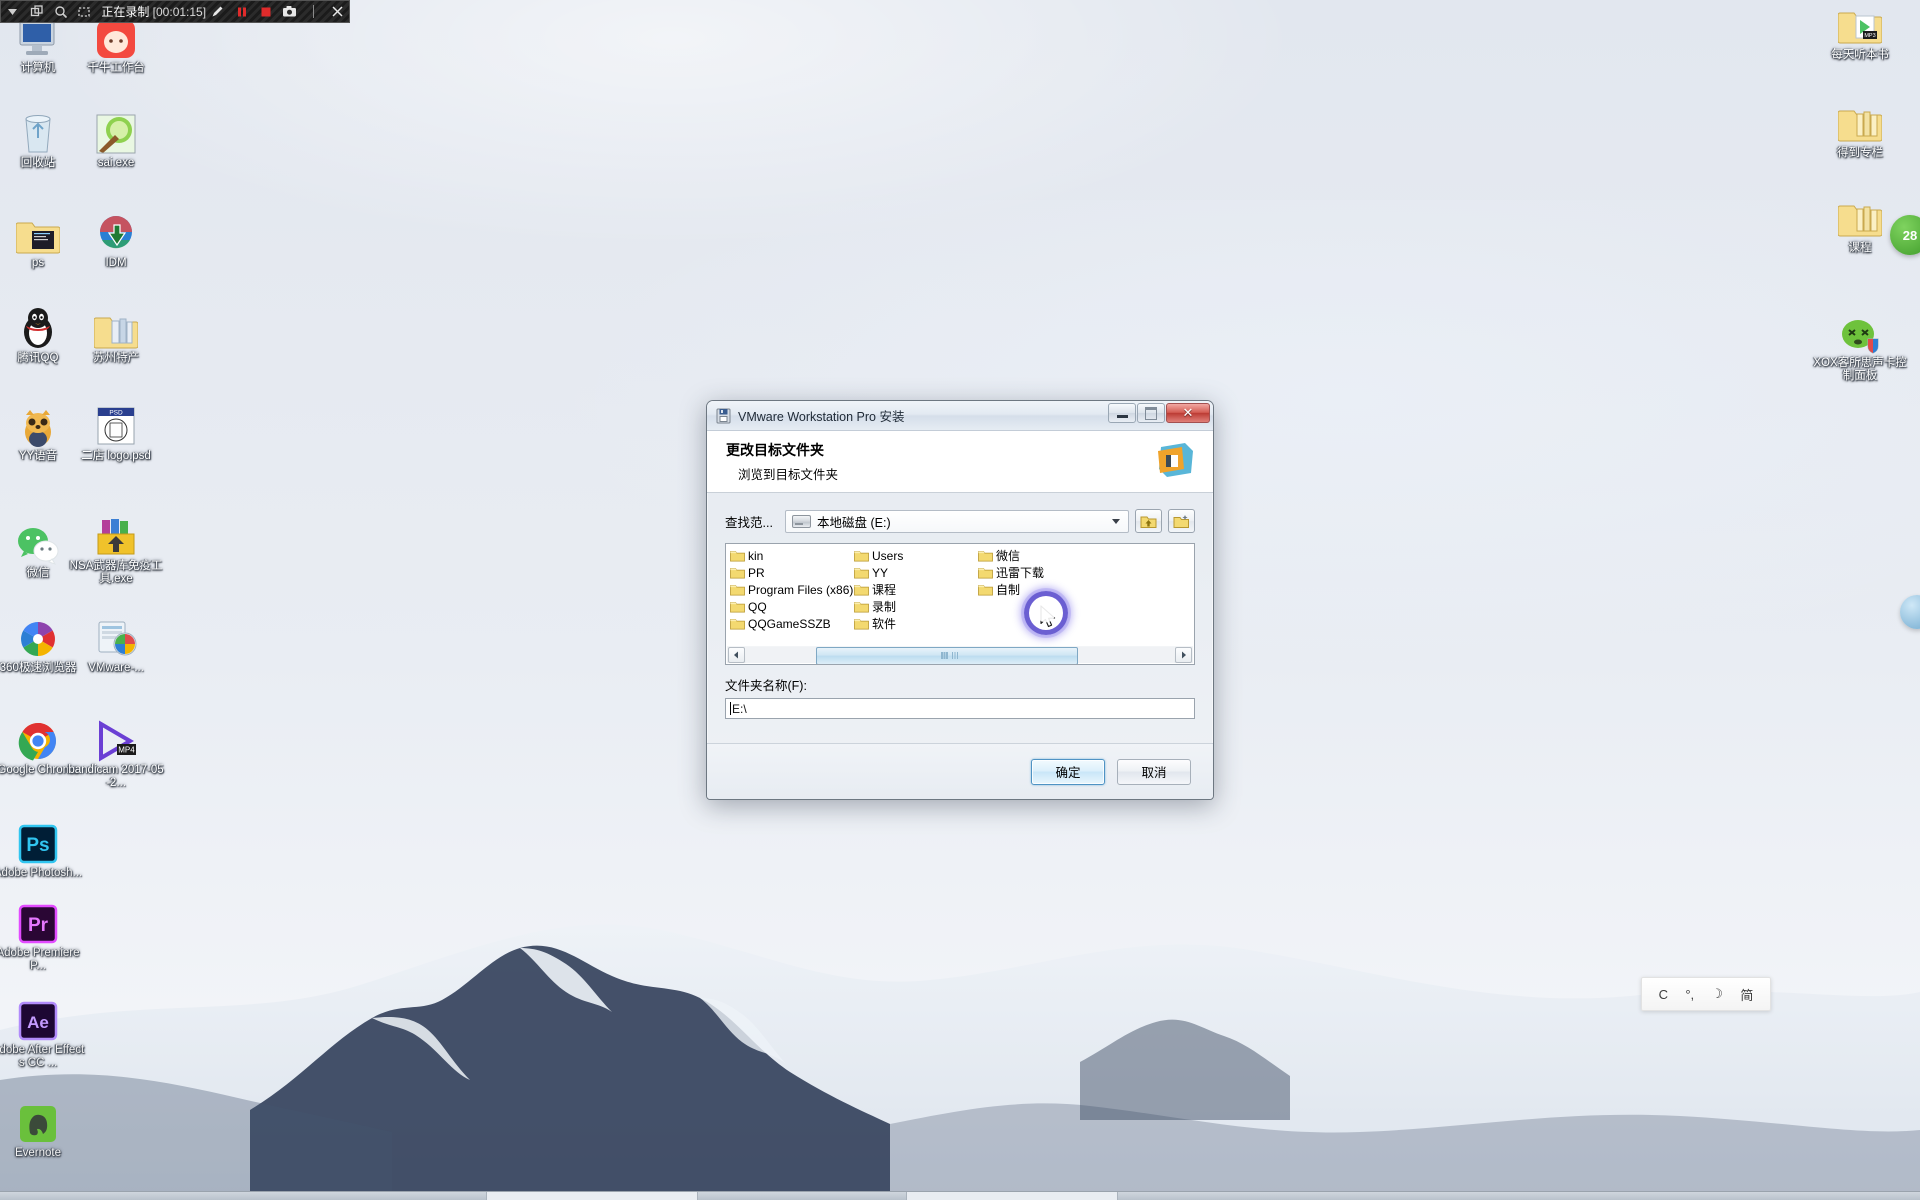 The height and width of the screenshot is (1200, 1920). Describe the element at coordinates (723, 415) in the screenshot. I see `installer-icon` at that location.